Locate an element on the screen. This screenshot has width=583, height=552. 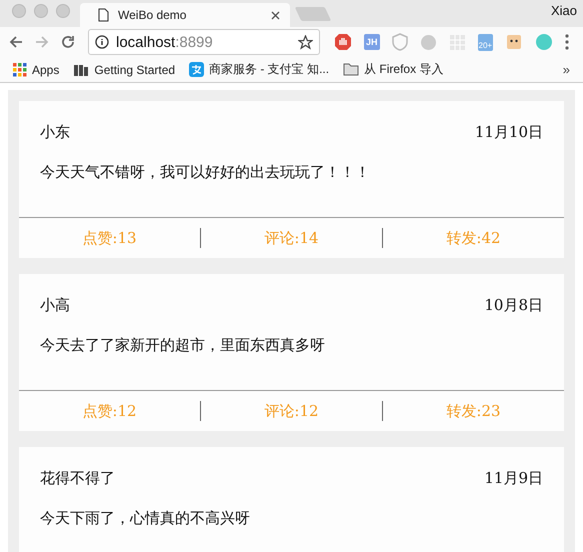
apps-grid-icon is located at coordinates (20, 69).